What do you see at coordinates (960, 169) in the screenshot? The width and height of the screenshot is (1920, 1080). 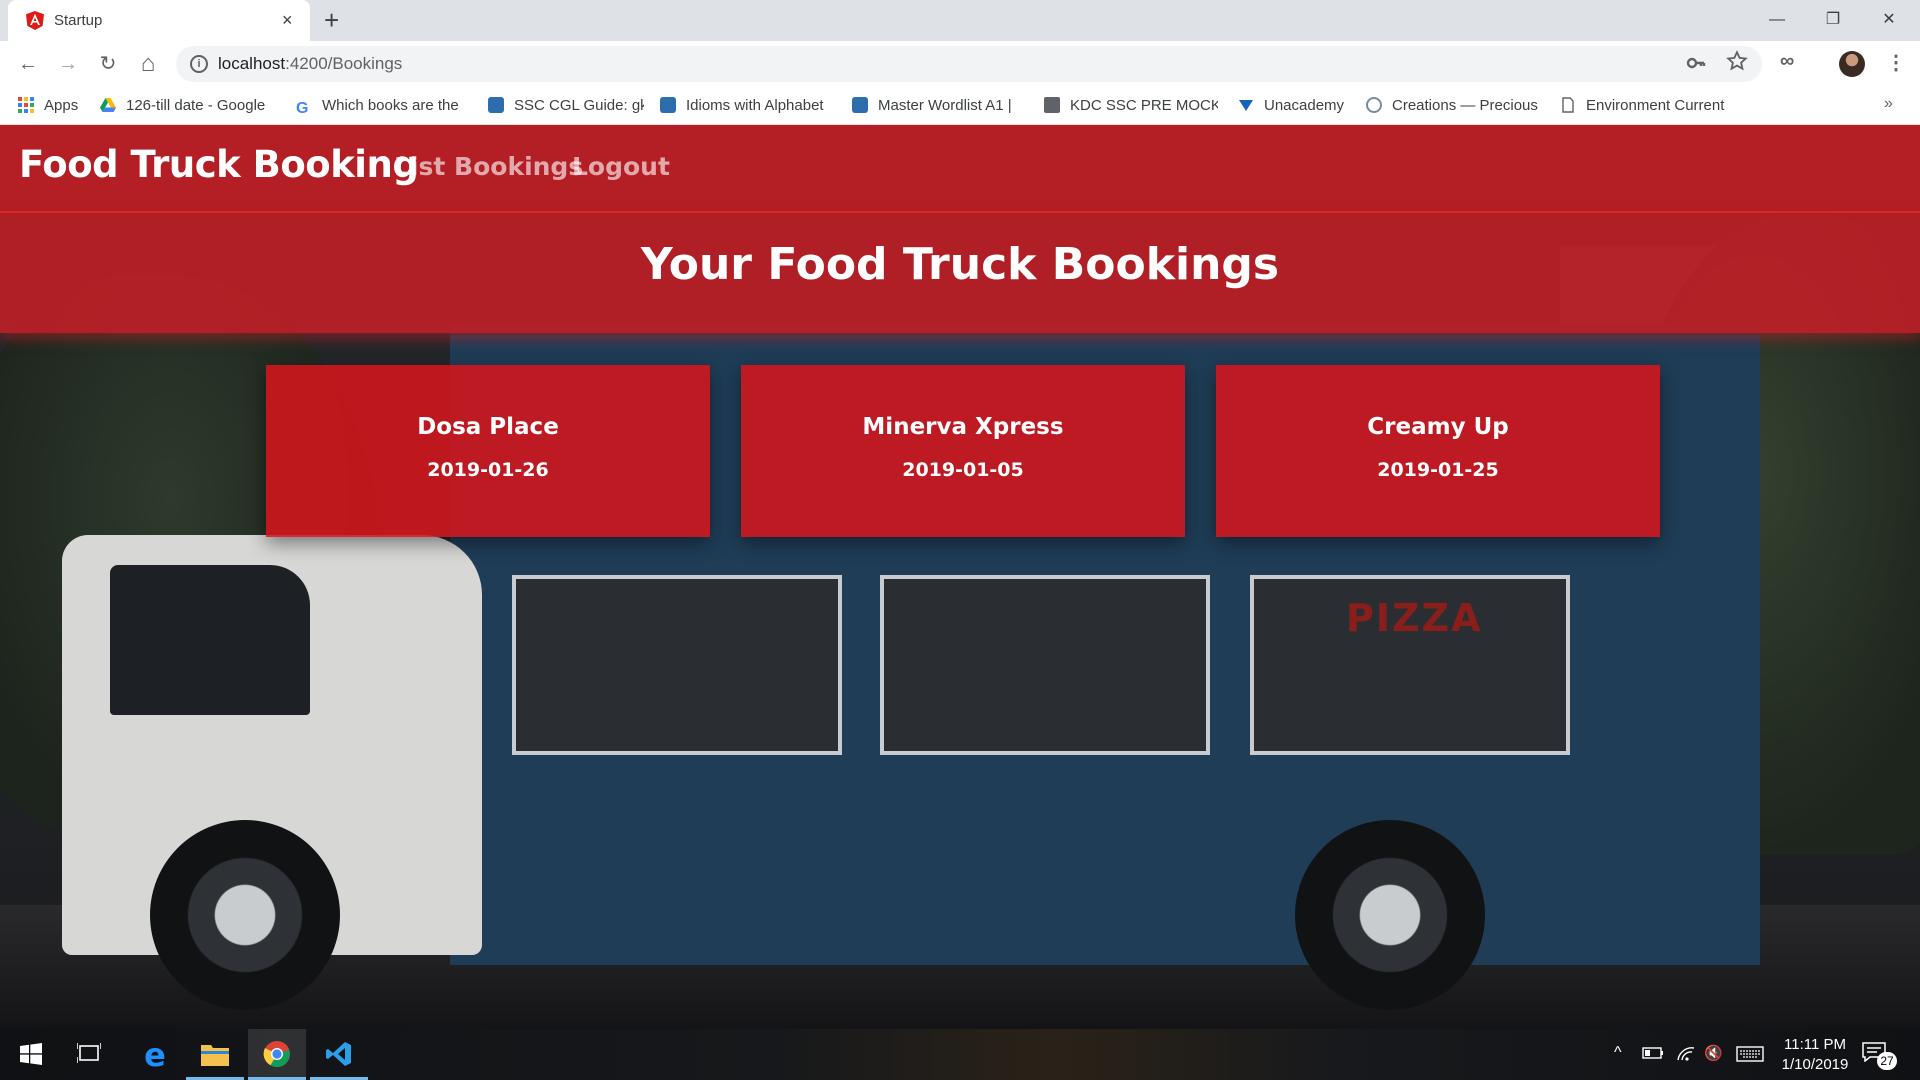 I see `app-navbar: Food Truck Booking List Bookings Logout` at bounding box center [960, 169].